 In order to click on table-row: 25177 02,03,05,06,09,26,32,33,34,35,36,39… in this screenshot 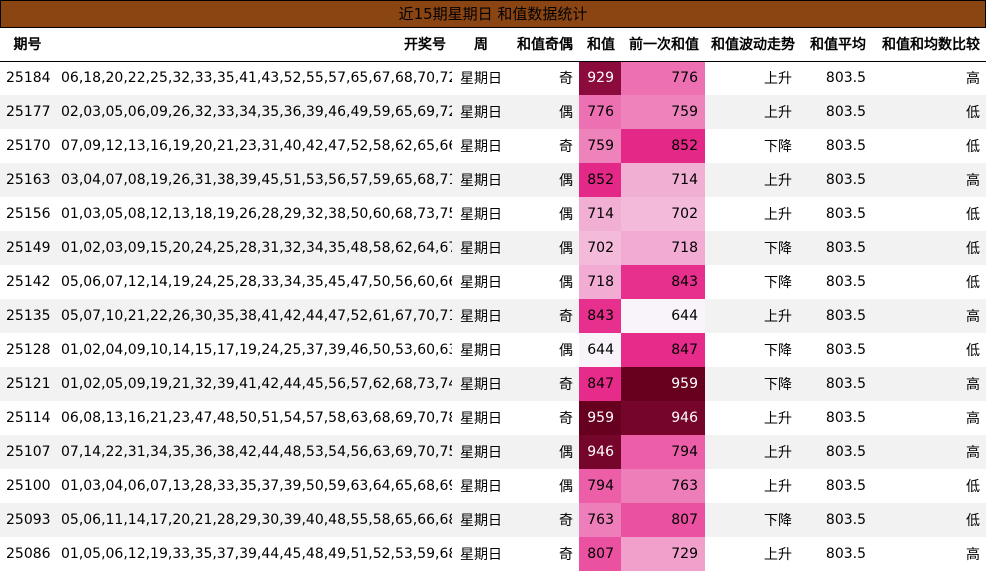, I will do `click(493, 112)`.